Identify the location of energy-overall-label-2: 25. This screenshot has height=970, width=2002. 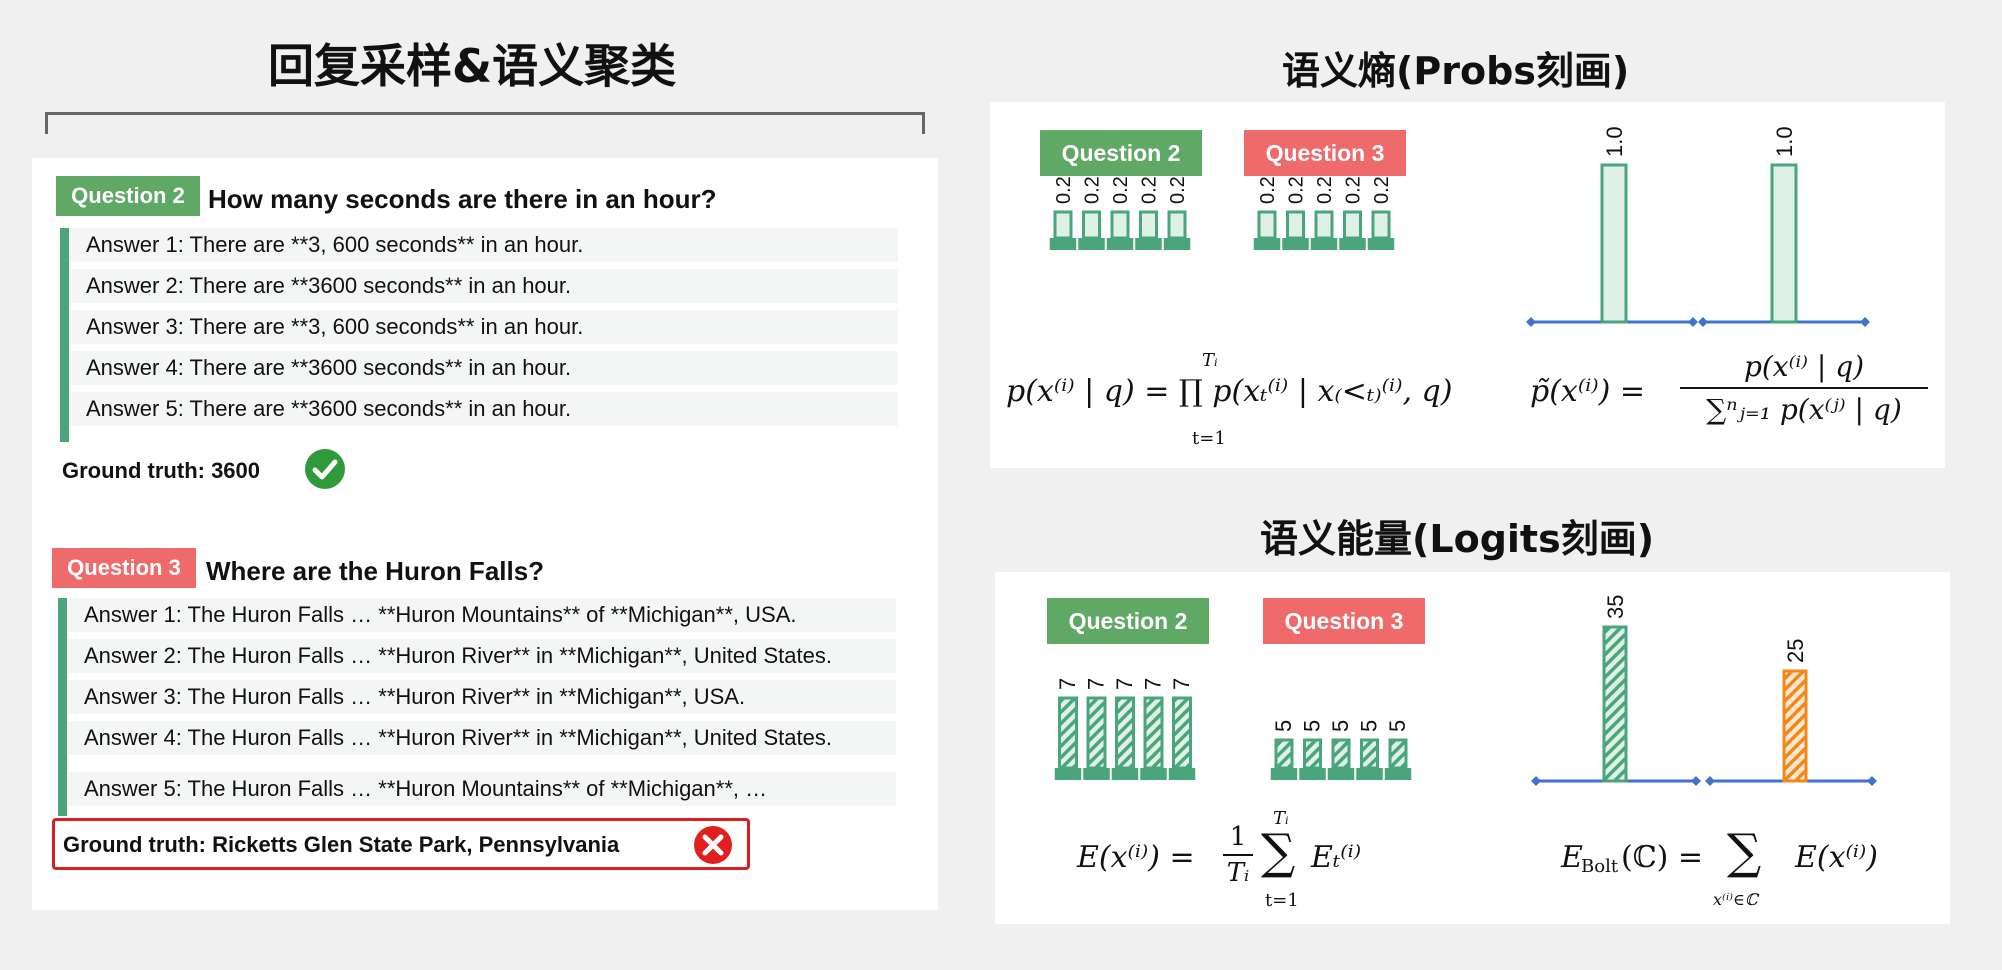
(1795, 651).